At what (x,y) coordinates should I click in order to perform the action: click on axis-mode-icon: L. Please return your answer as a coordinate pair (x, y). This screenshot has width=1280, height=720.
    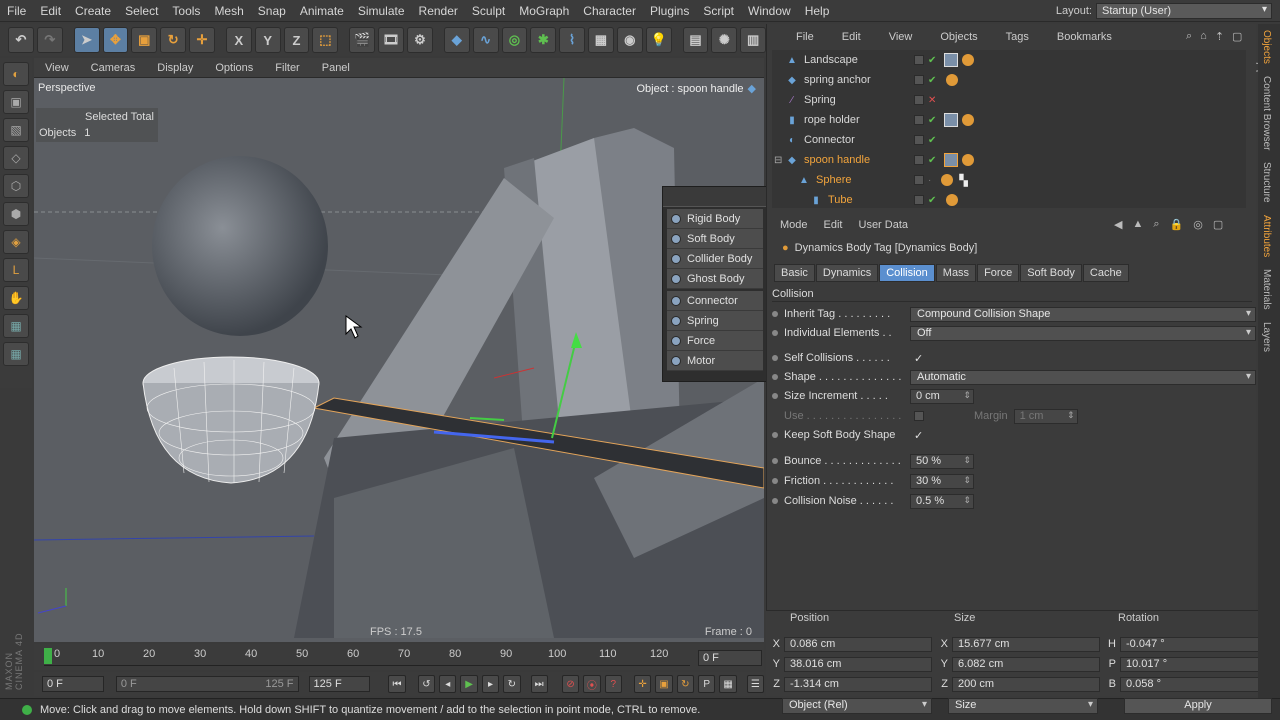
    Looking at the image, I should click on (16, 270).